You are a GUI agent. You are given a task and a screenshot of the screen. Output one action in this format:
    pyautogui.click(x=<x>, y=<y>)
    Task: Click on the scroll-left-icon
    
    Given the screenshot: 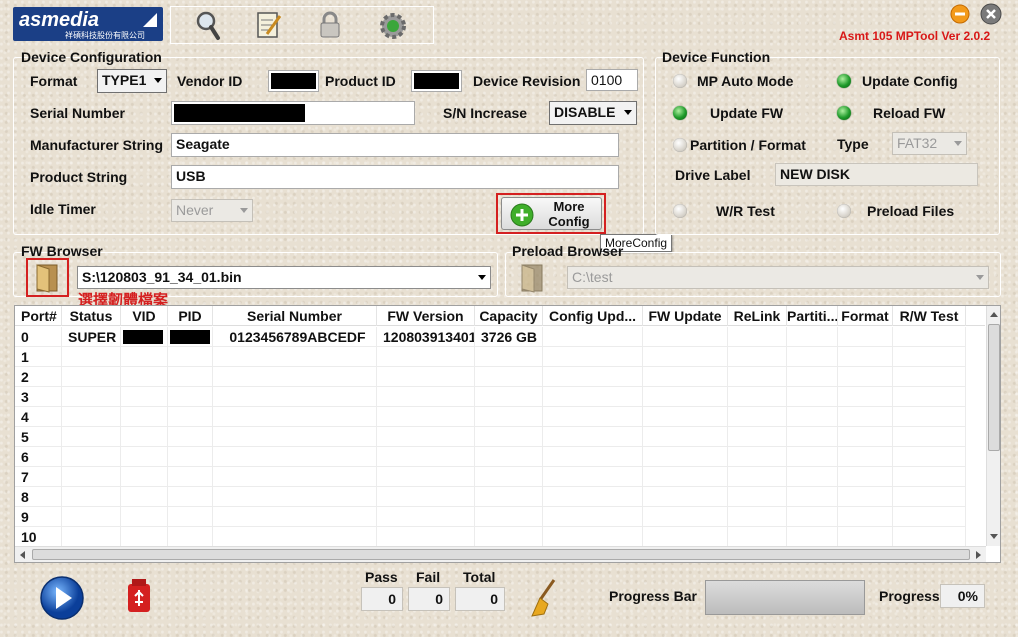 What is the action you would take?
    pyautogui.click(x=22, y=555)
    